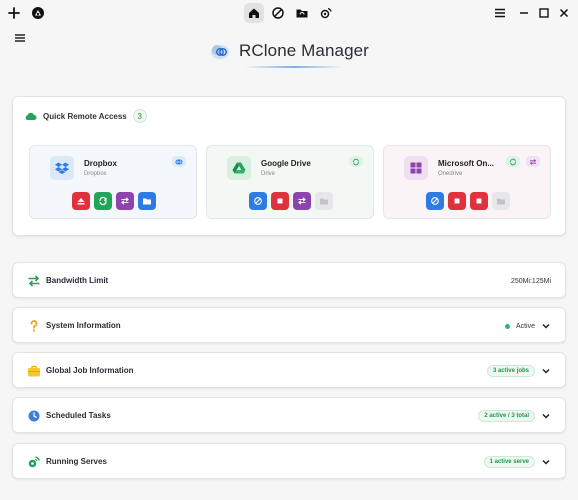  Describe the element at coordinates (467, 182) in the screenshot. I see `remote-card-onedrive: Microsoft On... Onedrive` at that location.